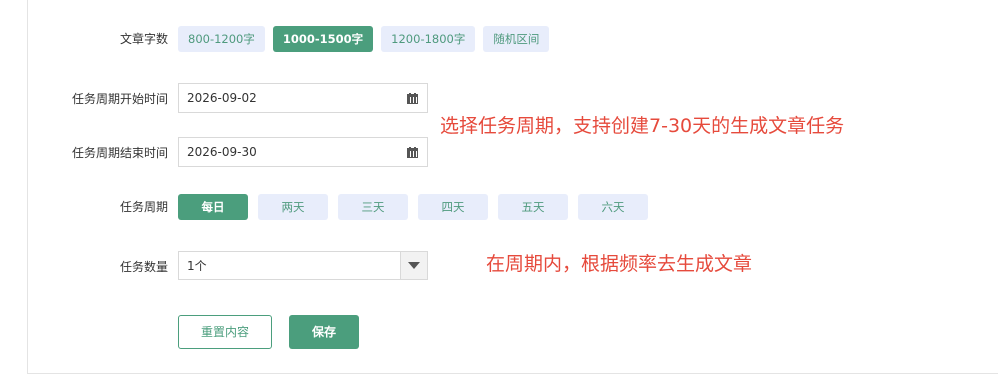 The width and height of the screenshot is (998, 380). I want to click on quantity-label: 任务数量, so click(143, 267).